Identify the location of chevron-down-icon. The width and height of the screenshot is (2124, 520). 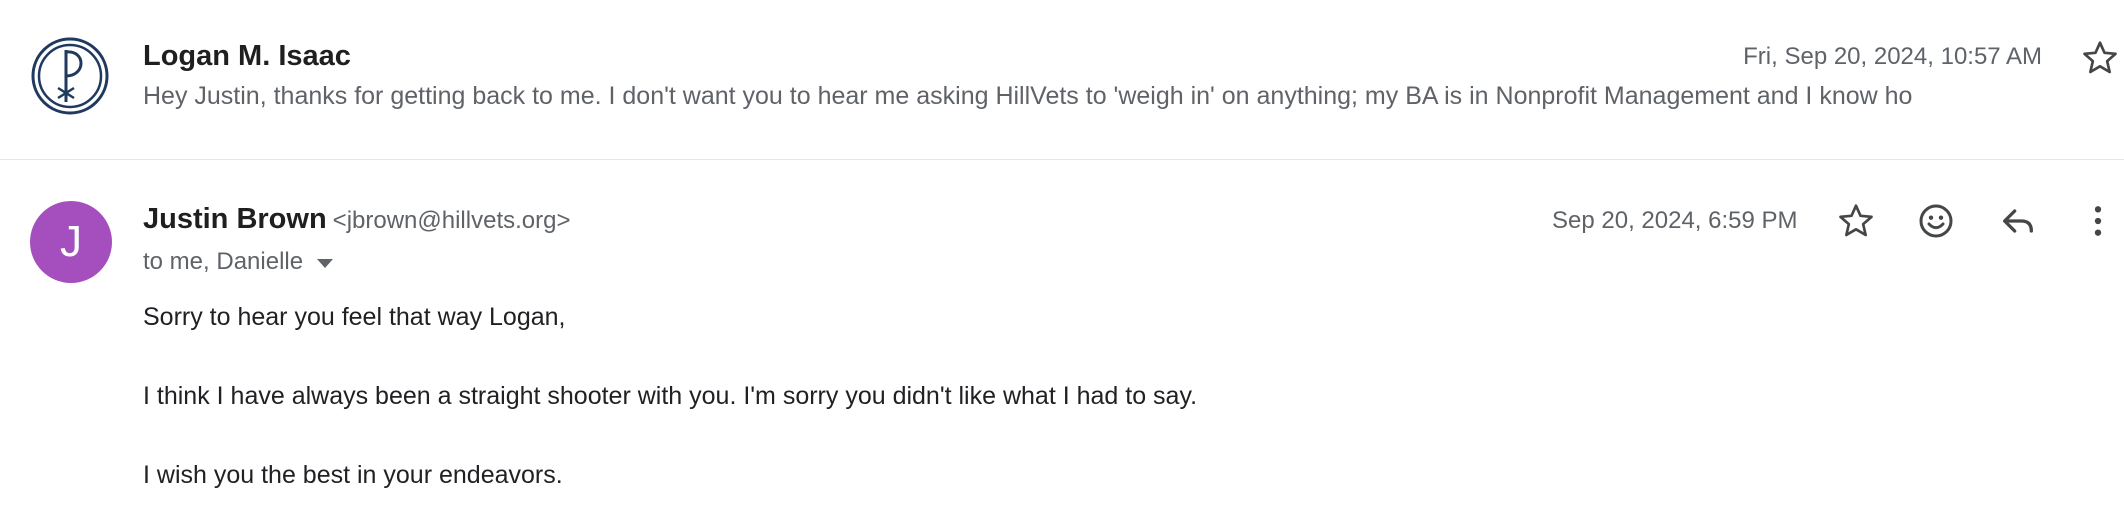
(325, 263).